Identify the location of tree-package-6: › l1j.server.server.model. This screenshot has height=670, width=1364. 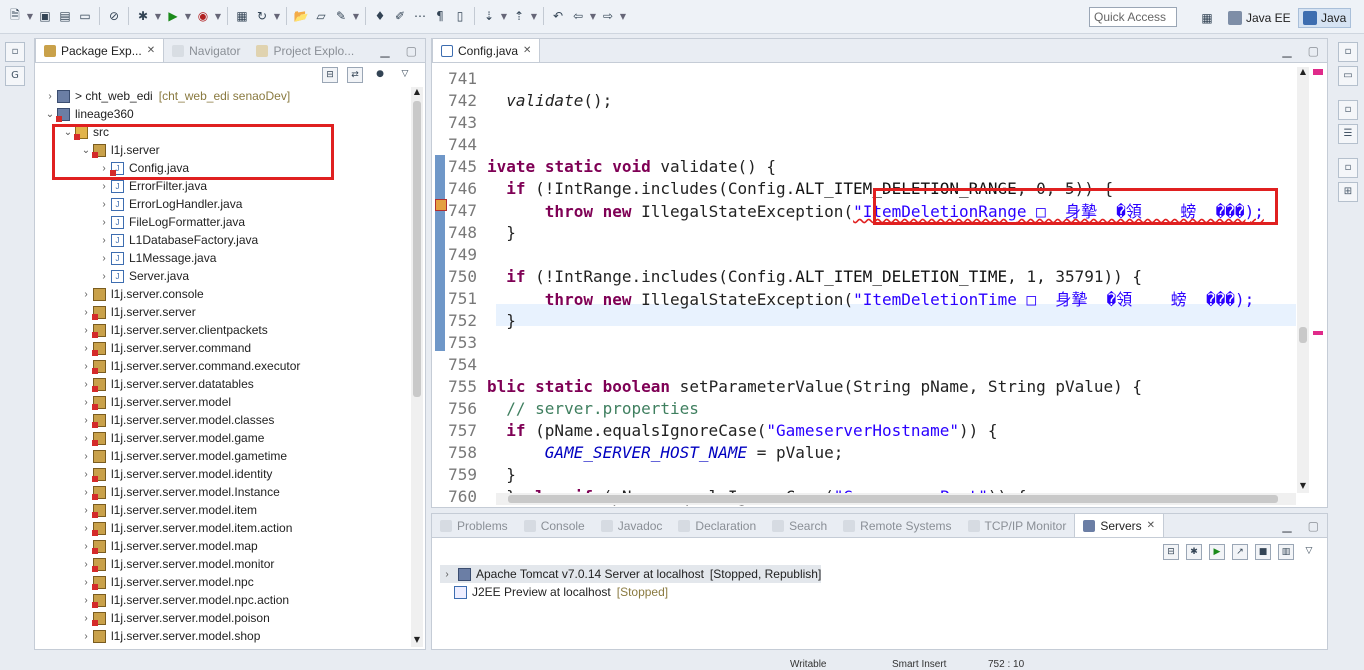
(155, 402).